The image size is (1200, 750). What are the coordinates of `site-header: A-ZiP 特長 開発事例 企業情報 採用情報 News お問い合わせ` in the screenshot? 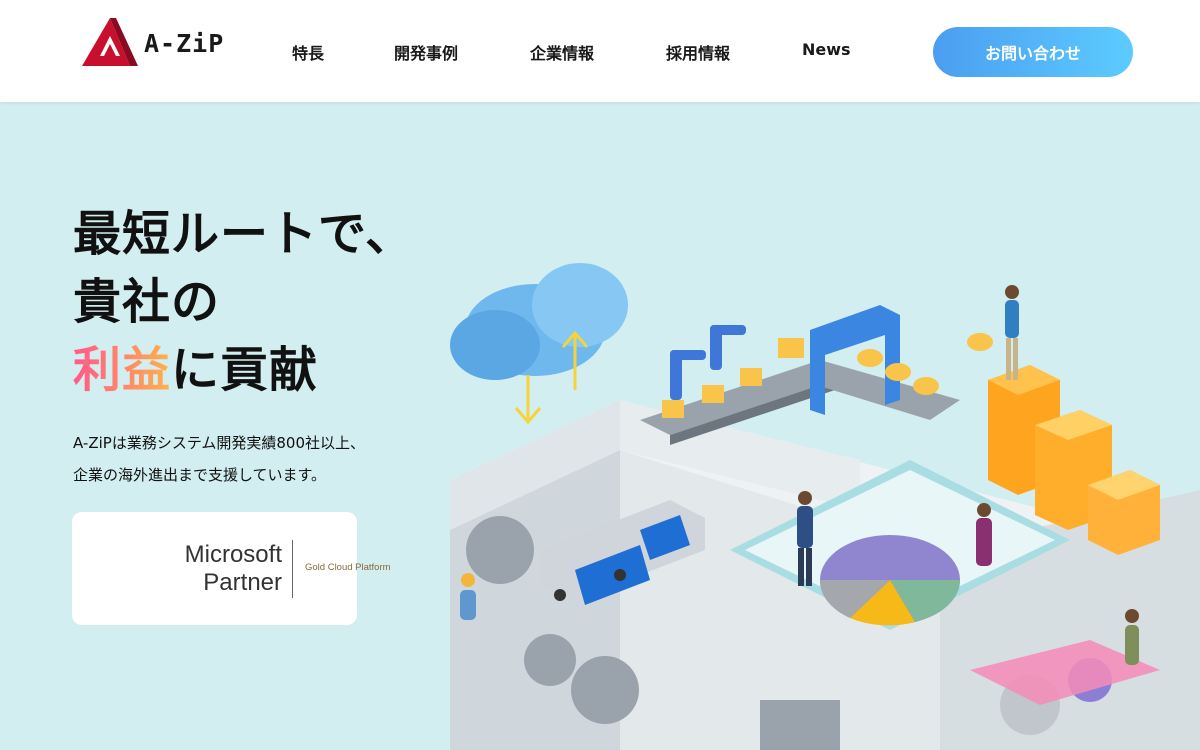 It's located at (600, 51).